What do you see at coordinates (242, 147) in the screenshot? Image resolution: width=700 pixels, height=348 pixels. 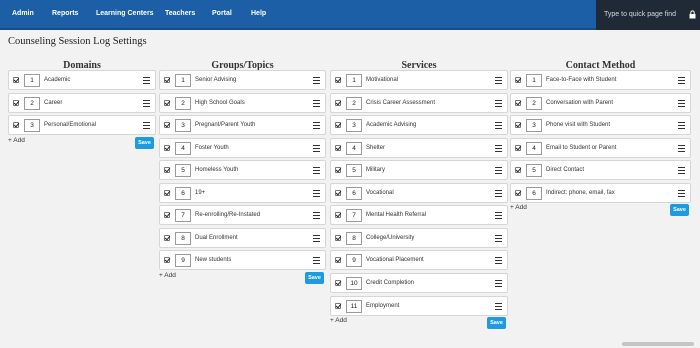 I see `groups-topics-row: 4 Foster Youth` at bounding box center [242, 147].